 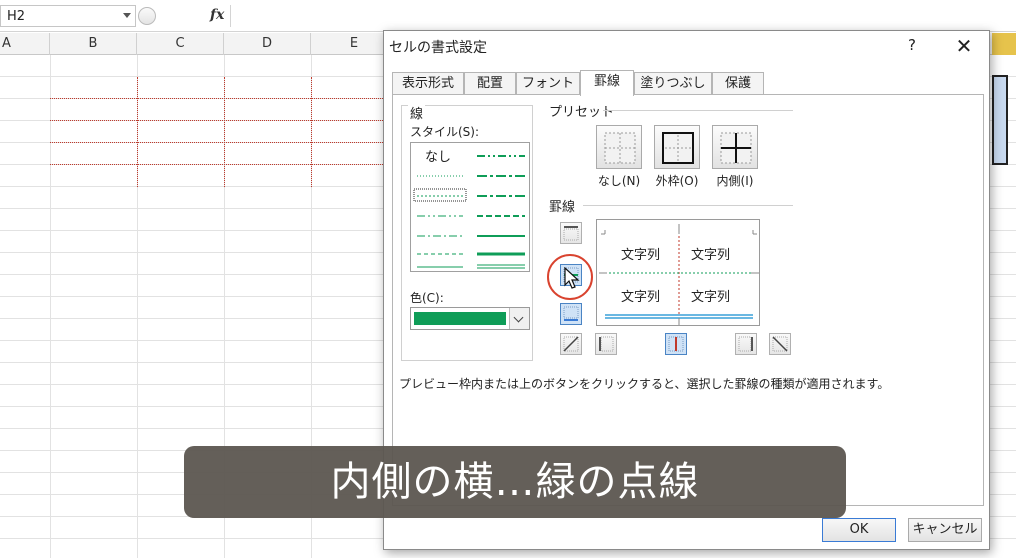 What do you see at coordinates (698, 110) in the screenshot?
I see `preset-divider` at bounding box center [698, 110].